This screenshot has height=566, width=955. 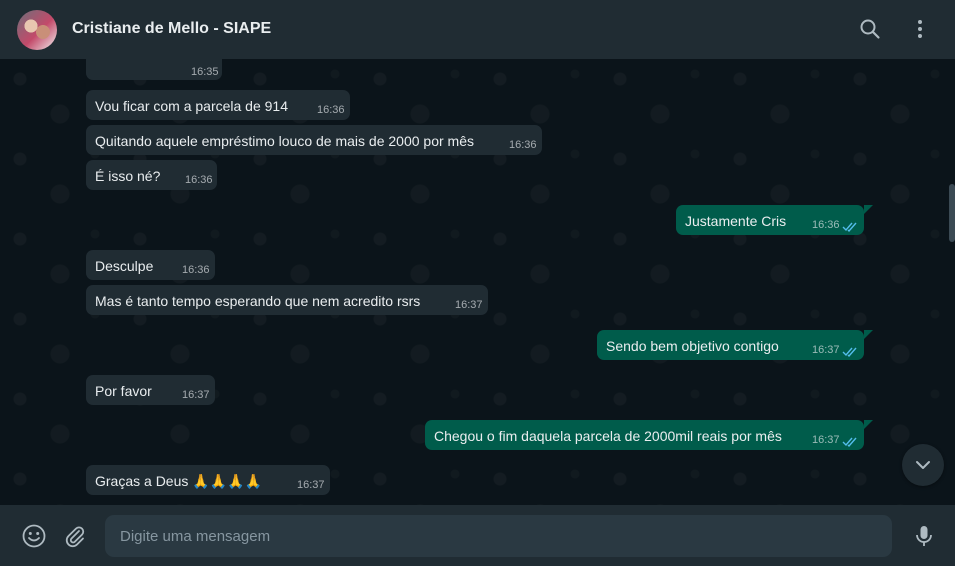 I want to click on microphone-icon, so click(x=924, y=536).